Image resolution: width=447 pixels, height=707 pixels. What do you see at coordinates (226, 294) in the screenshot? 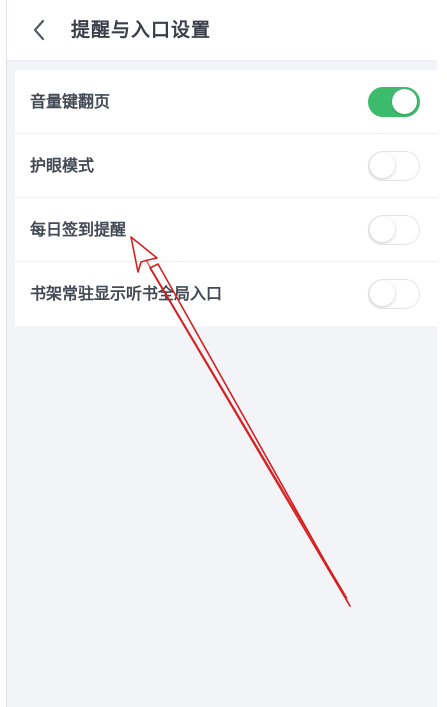
I see `setting-row-audiobook-entry: 书架常驻显示听书全局入口` at bounding box center [226, 294].